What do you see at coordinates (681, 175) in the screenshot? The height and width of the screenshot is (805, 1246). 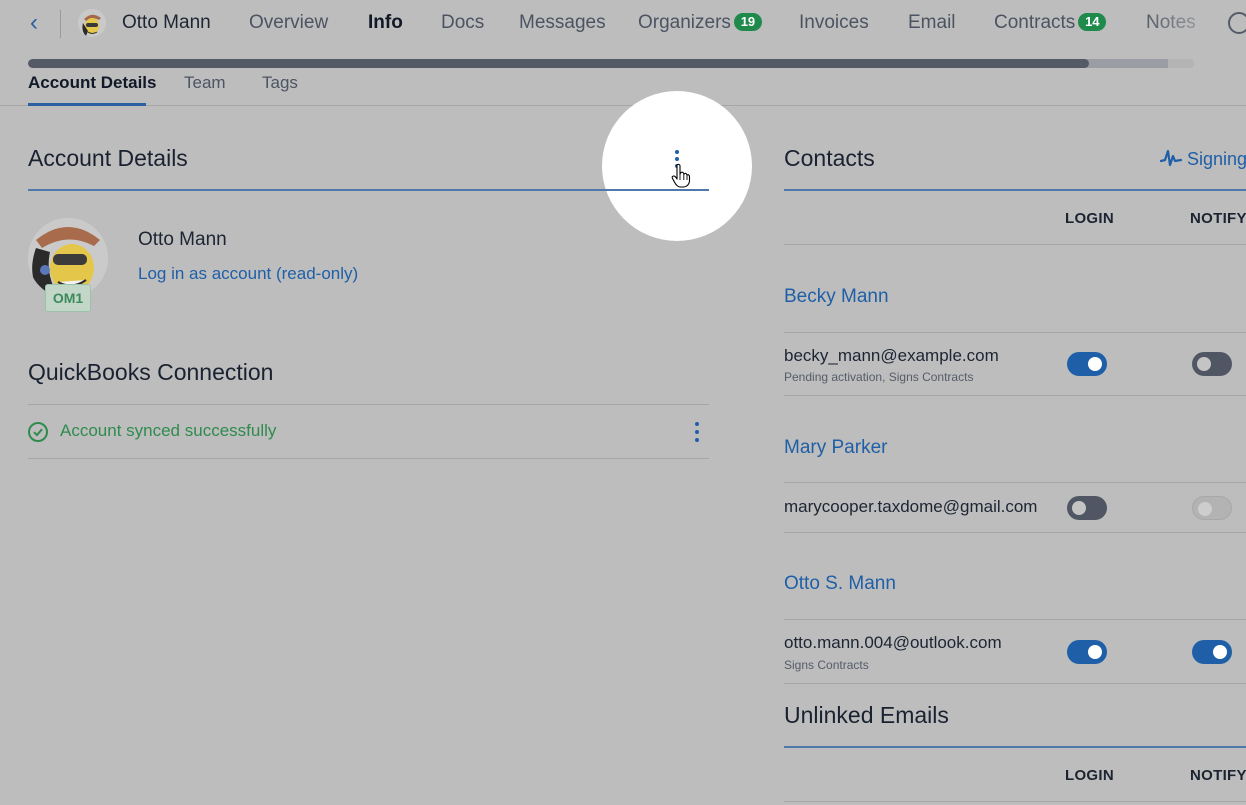 I see `hand-cursor-icon` at bounding box center [681, 175].